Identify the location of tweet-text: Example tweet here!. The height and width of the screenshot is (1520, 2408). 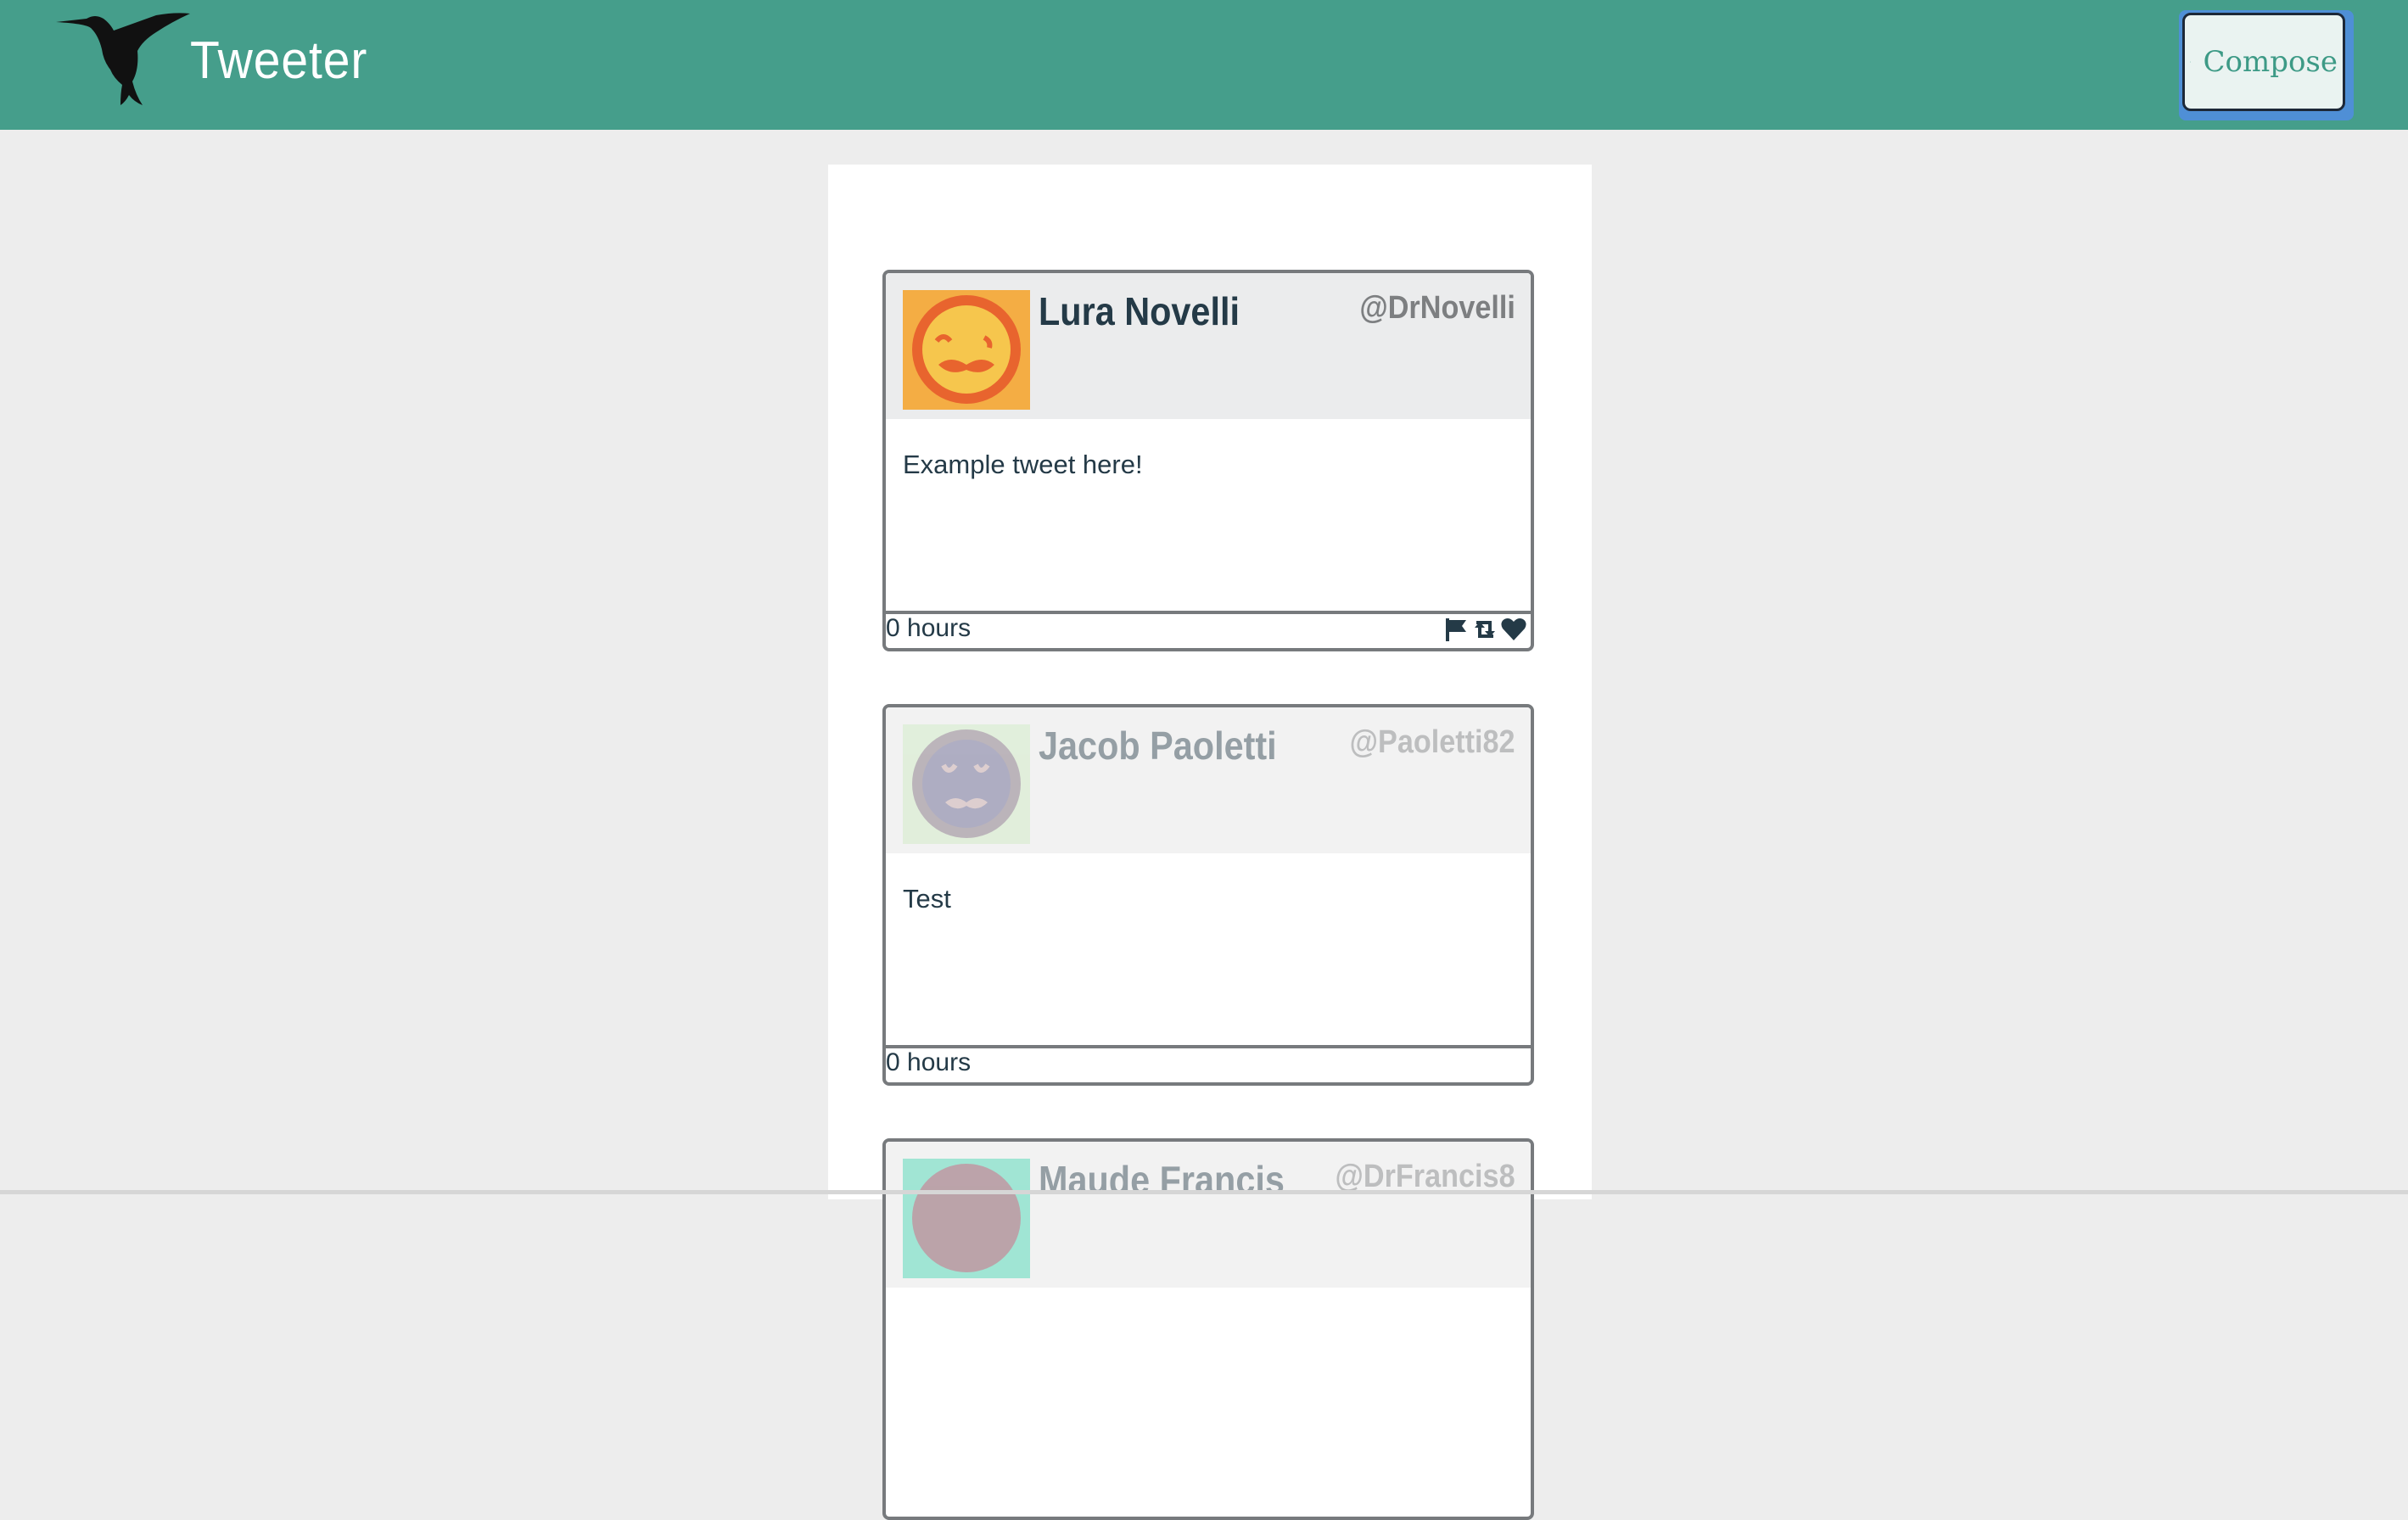
(1023, 464).